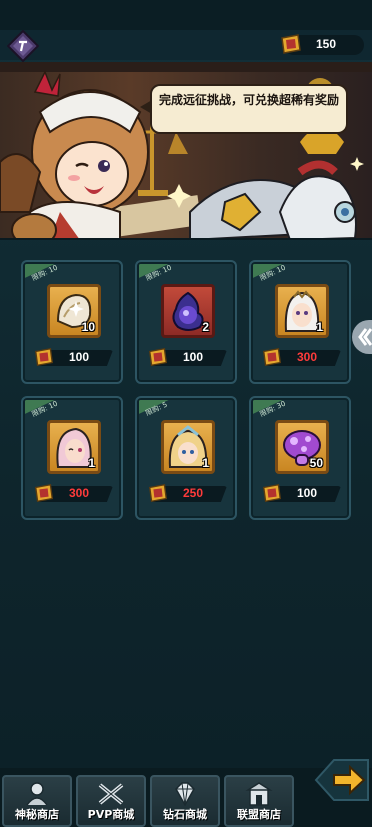 The image size is (372, 827). Describe the element at coordinates (111, 814) in the screenshot. I see `tab-label: PVP商城` at that location.